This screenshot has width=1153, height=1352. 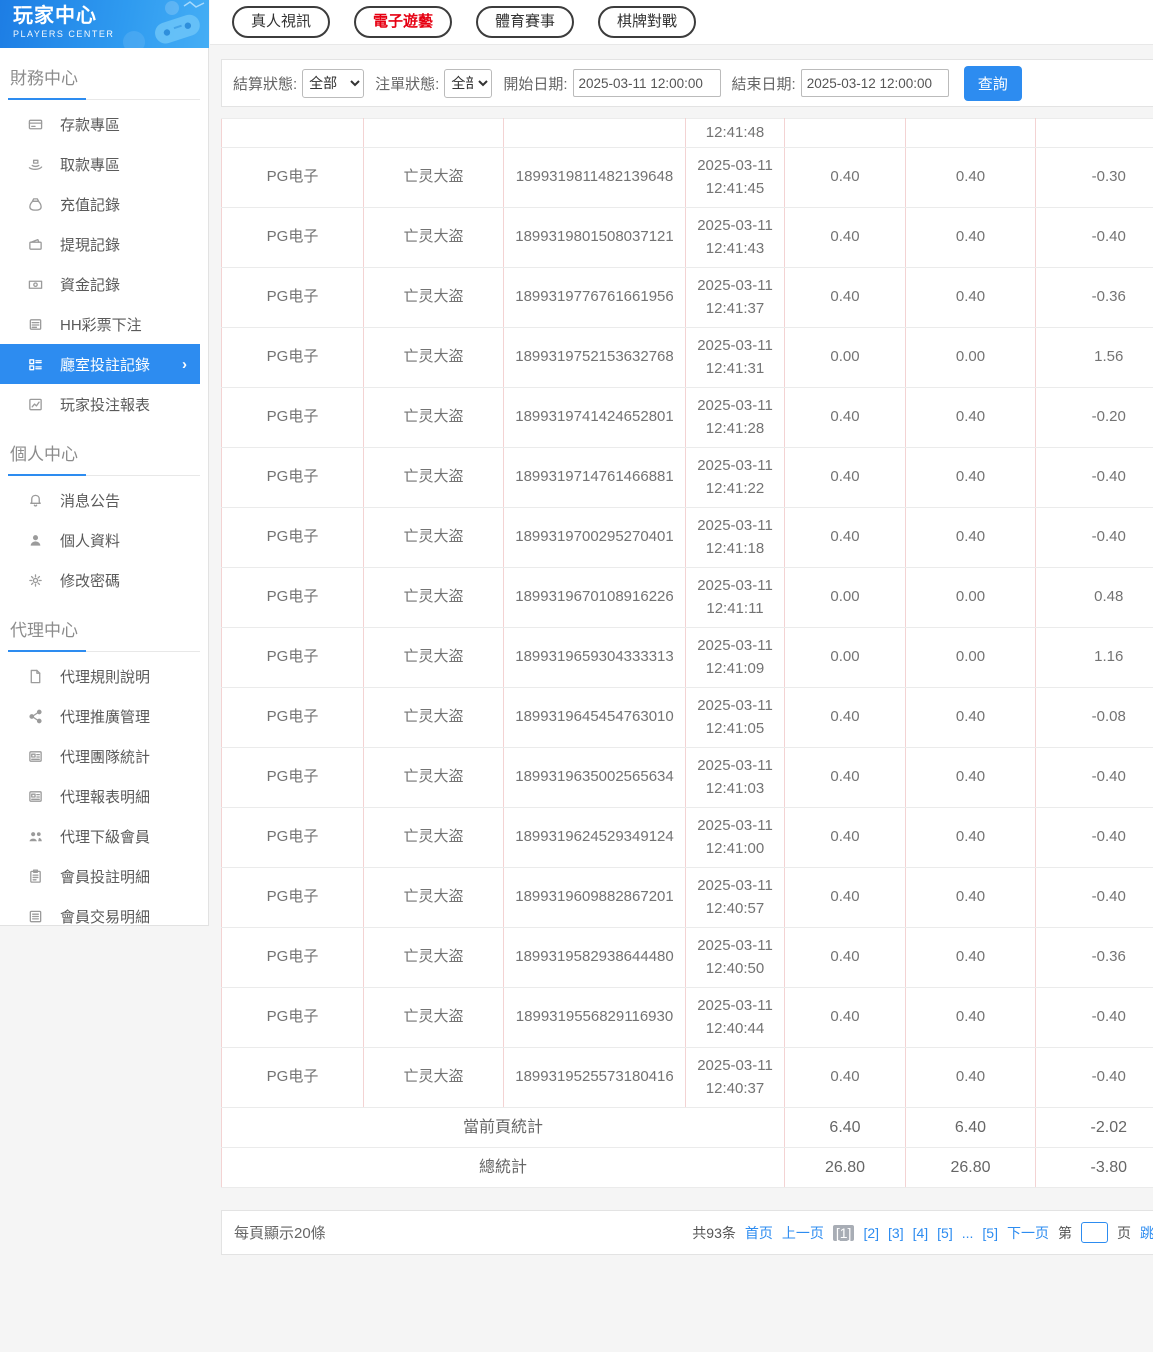 What do you see at coordinates (594, 417) in the screenshot?
I see `order-id-cell: 1899319741424652801` at bounding box center [594, 417].